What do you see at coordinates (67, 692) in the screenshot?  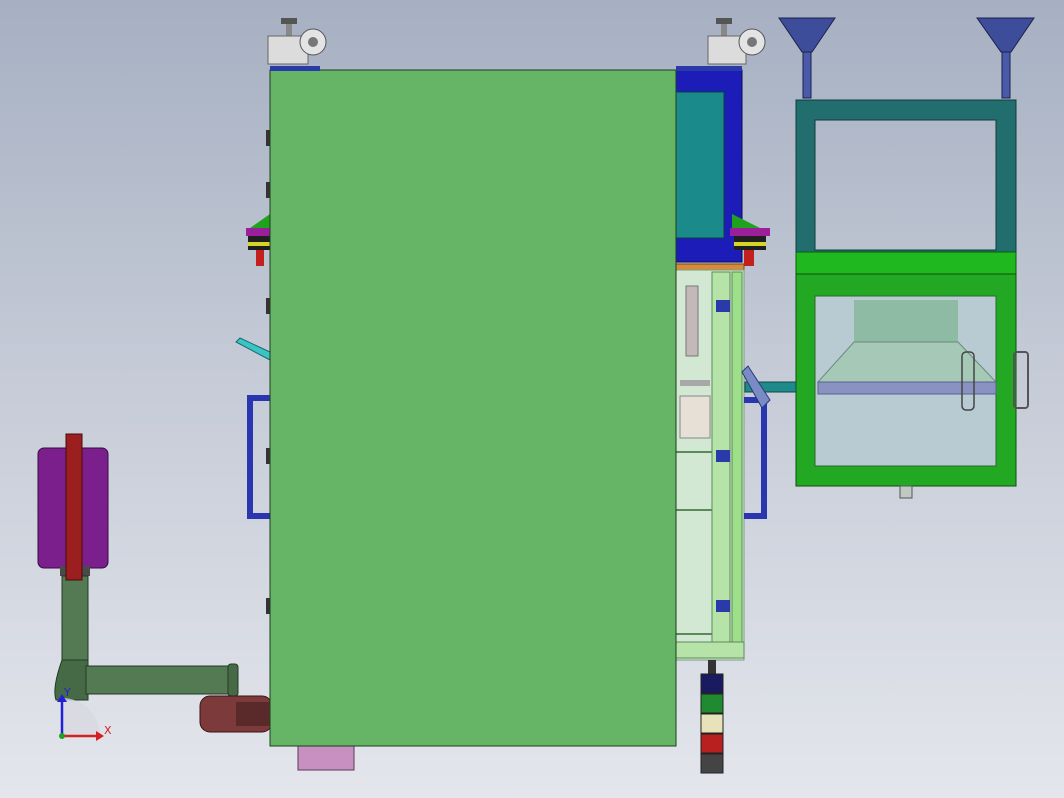 I see `y-axis-label: Y` at bounding box center [67, 692].